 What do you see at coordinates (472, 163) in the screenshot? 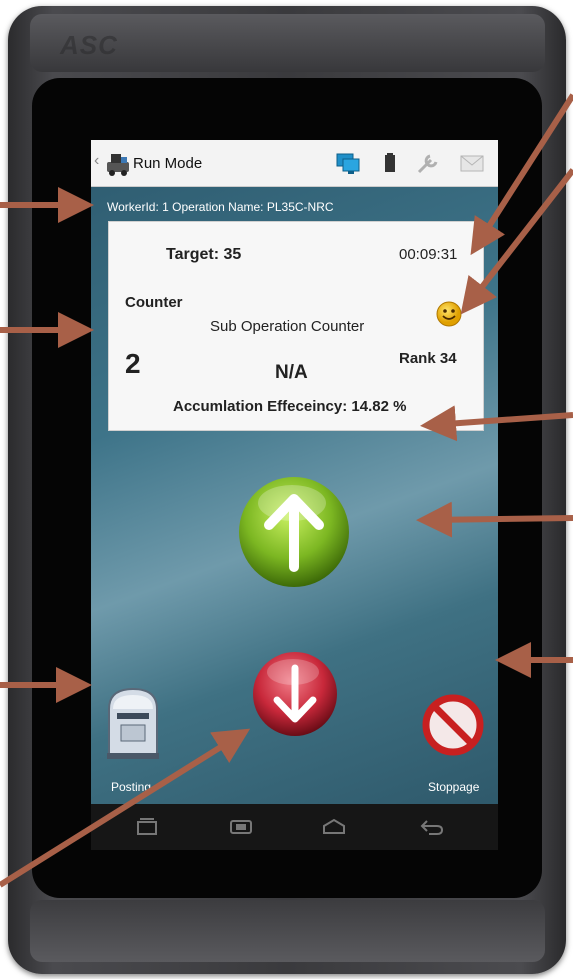
I see `mail-icon` at bounding box center [472, 163].